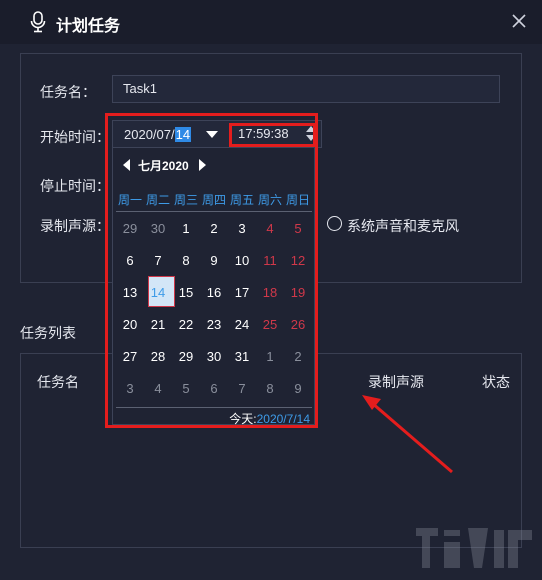 This screenshot has width=542, height=580. Describe the element at coordinates (474, 548) in the screenshot. I see `watermark-logo` at that location.